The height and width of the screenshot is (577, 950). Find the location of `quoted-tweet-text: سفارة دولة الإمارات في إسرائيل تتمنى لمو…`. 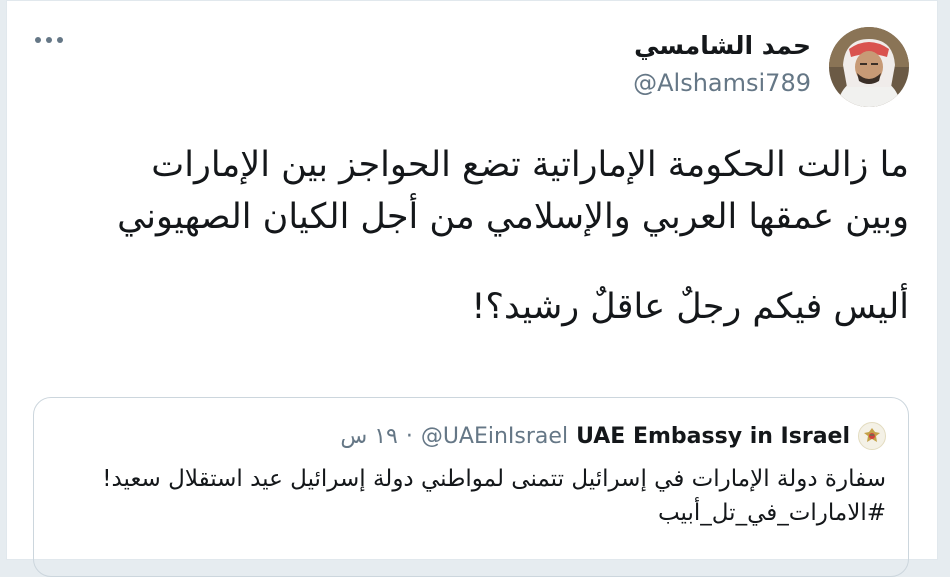

quoted-tweet-text: سفارة دولة الإمارات في إسرائيل تتمنى لمو… is located at coordinates (494, 496).